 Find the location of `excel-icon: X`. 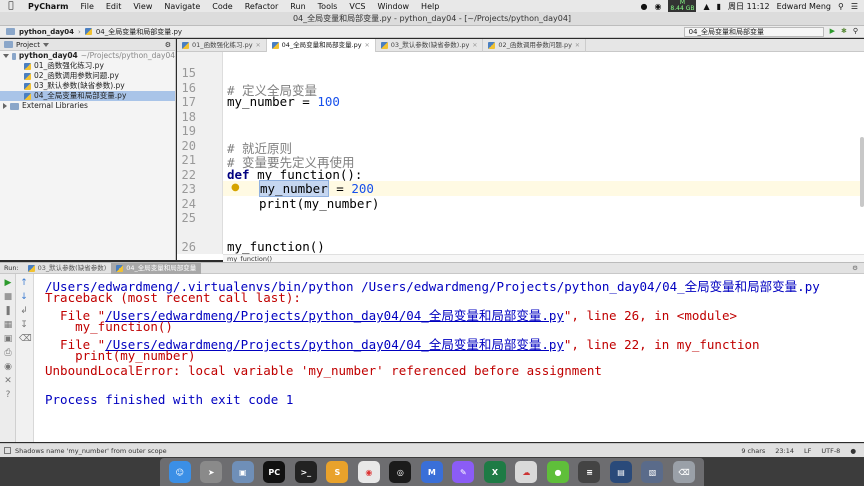

excel-icon: X is located at coordinates (494, 472).